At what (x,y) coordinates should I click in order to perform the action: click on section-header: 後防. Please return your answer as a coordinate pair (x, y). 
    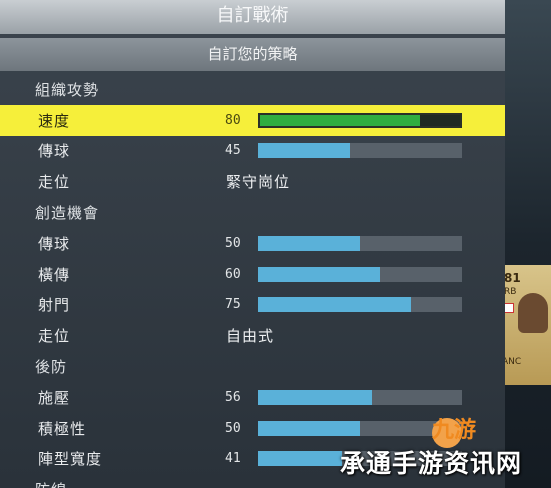
    Looking at the image, I should click on (252, 366).